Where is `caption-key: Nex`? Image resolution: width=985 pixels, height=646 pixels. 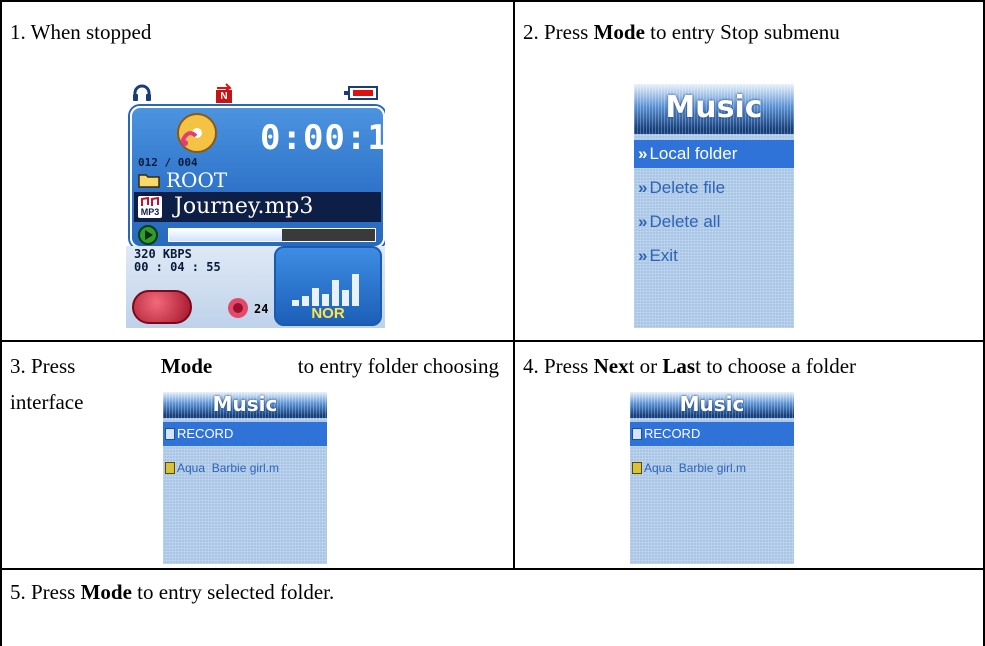
caption-key: Nex is located at coordinates (611, 366).